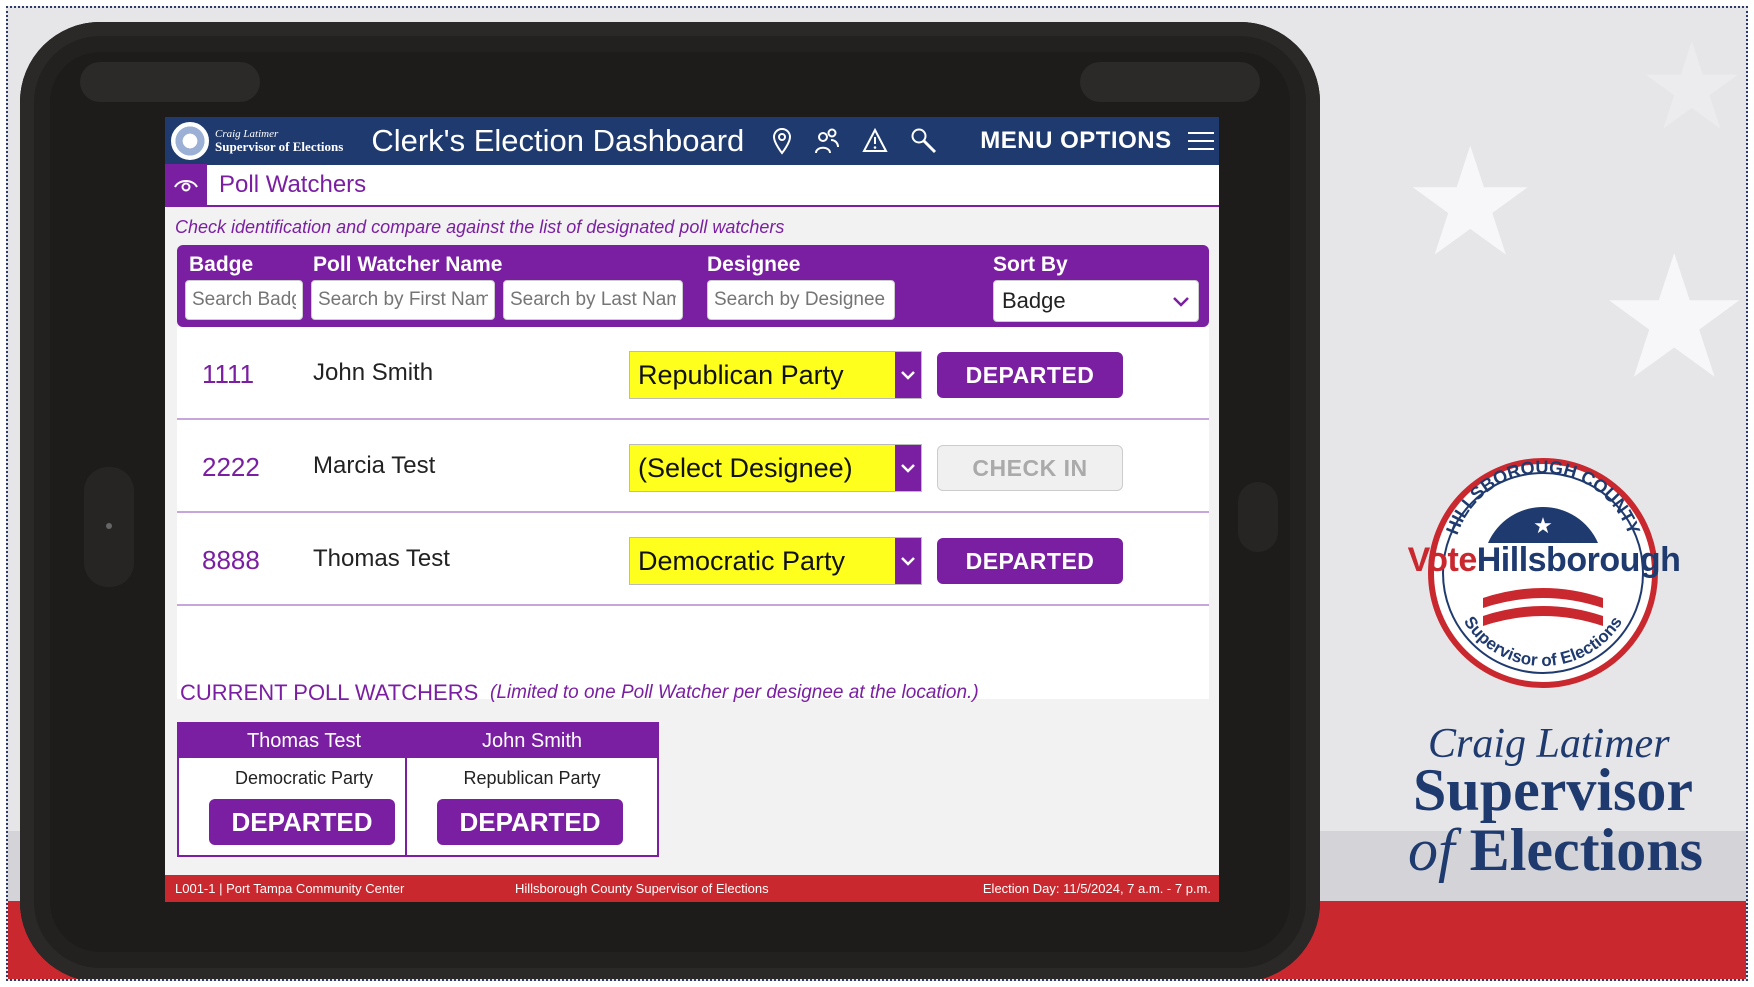  What do you see at coordinates (1096, 301) in the screenshot?
I see `sort-by-select: Badge` at bounding box center [1096, 301].